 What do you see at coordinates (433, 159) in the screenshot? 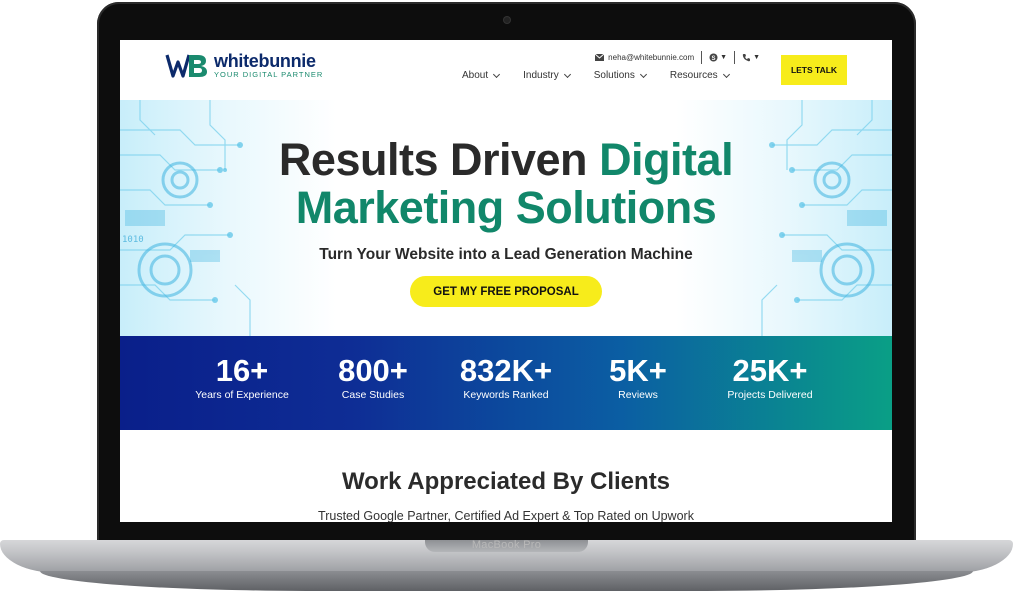
I see `hero-title-dark: Results Driven` at bounding box center [433, 159].